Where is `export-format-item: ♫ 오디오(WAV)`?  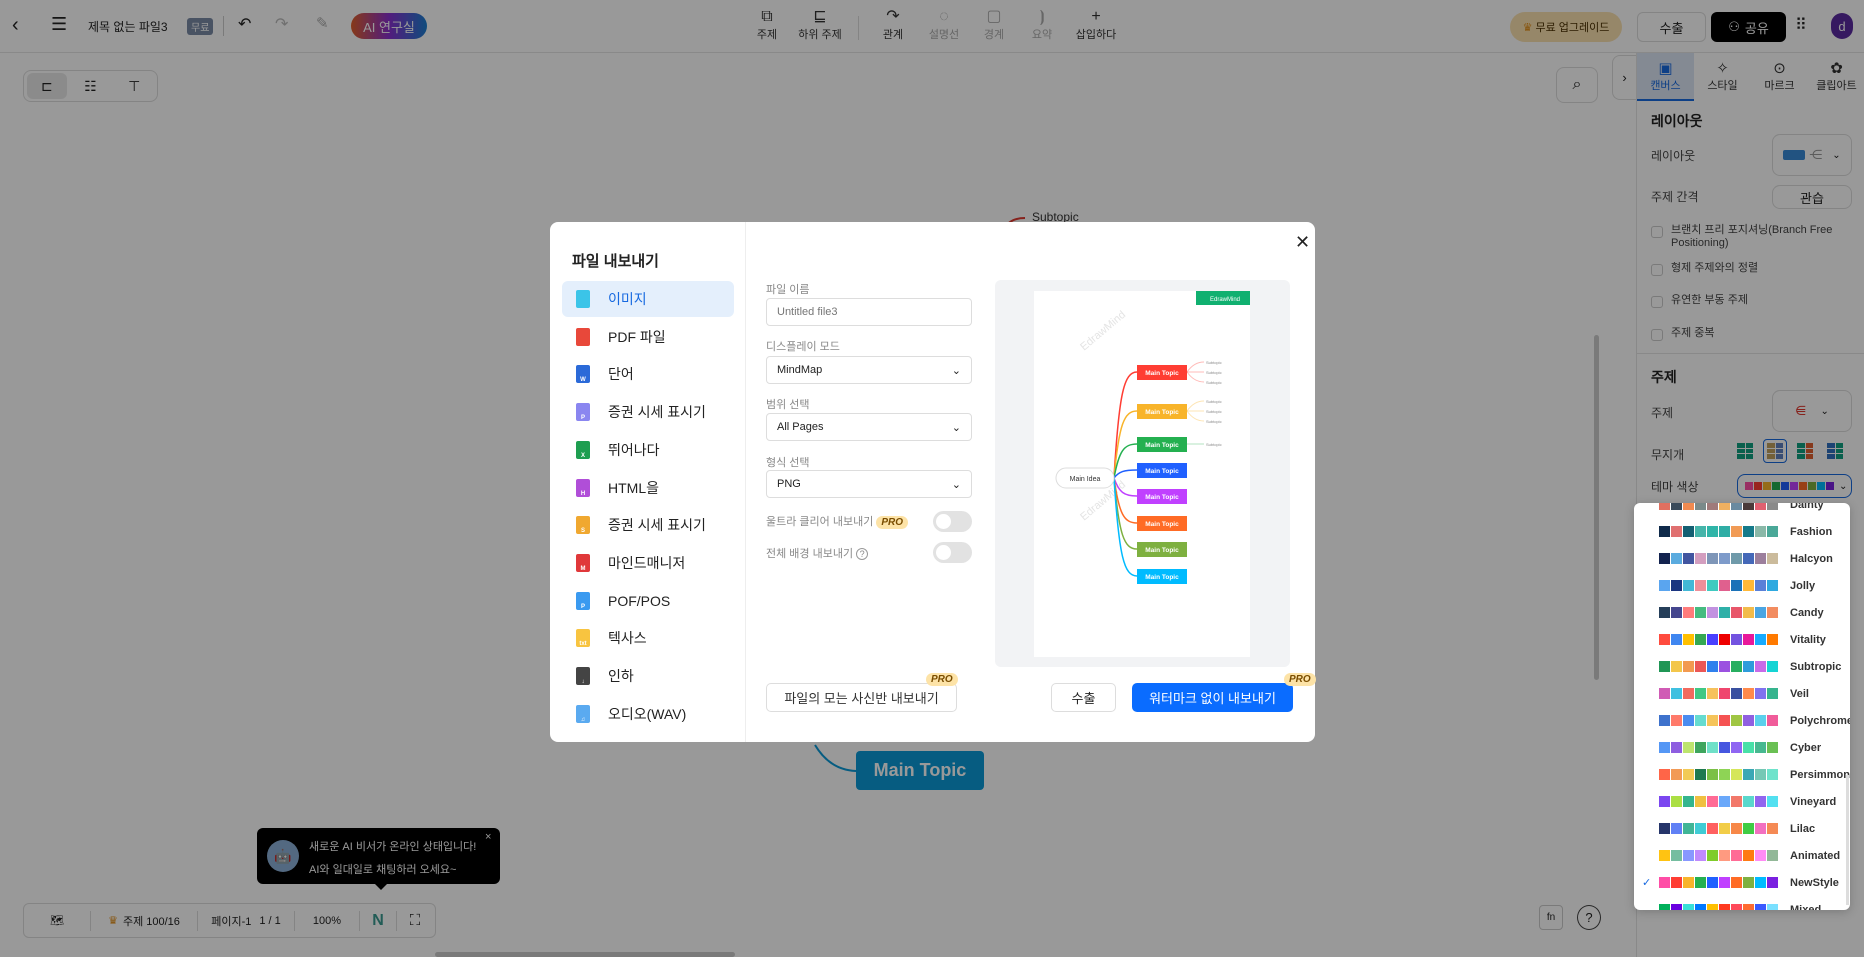
export-format-item: ♫ 오디오(WAV) is located at coordinates (648, 714).